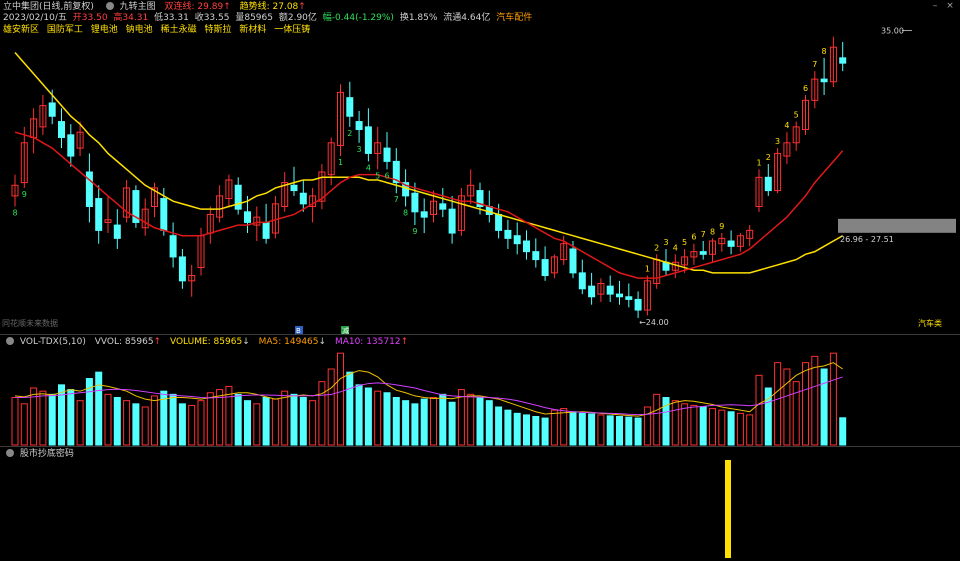  Describe the element at coordinates (930, 323) in the screenshot. I see `sector-tag: 汽车类` at that location.